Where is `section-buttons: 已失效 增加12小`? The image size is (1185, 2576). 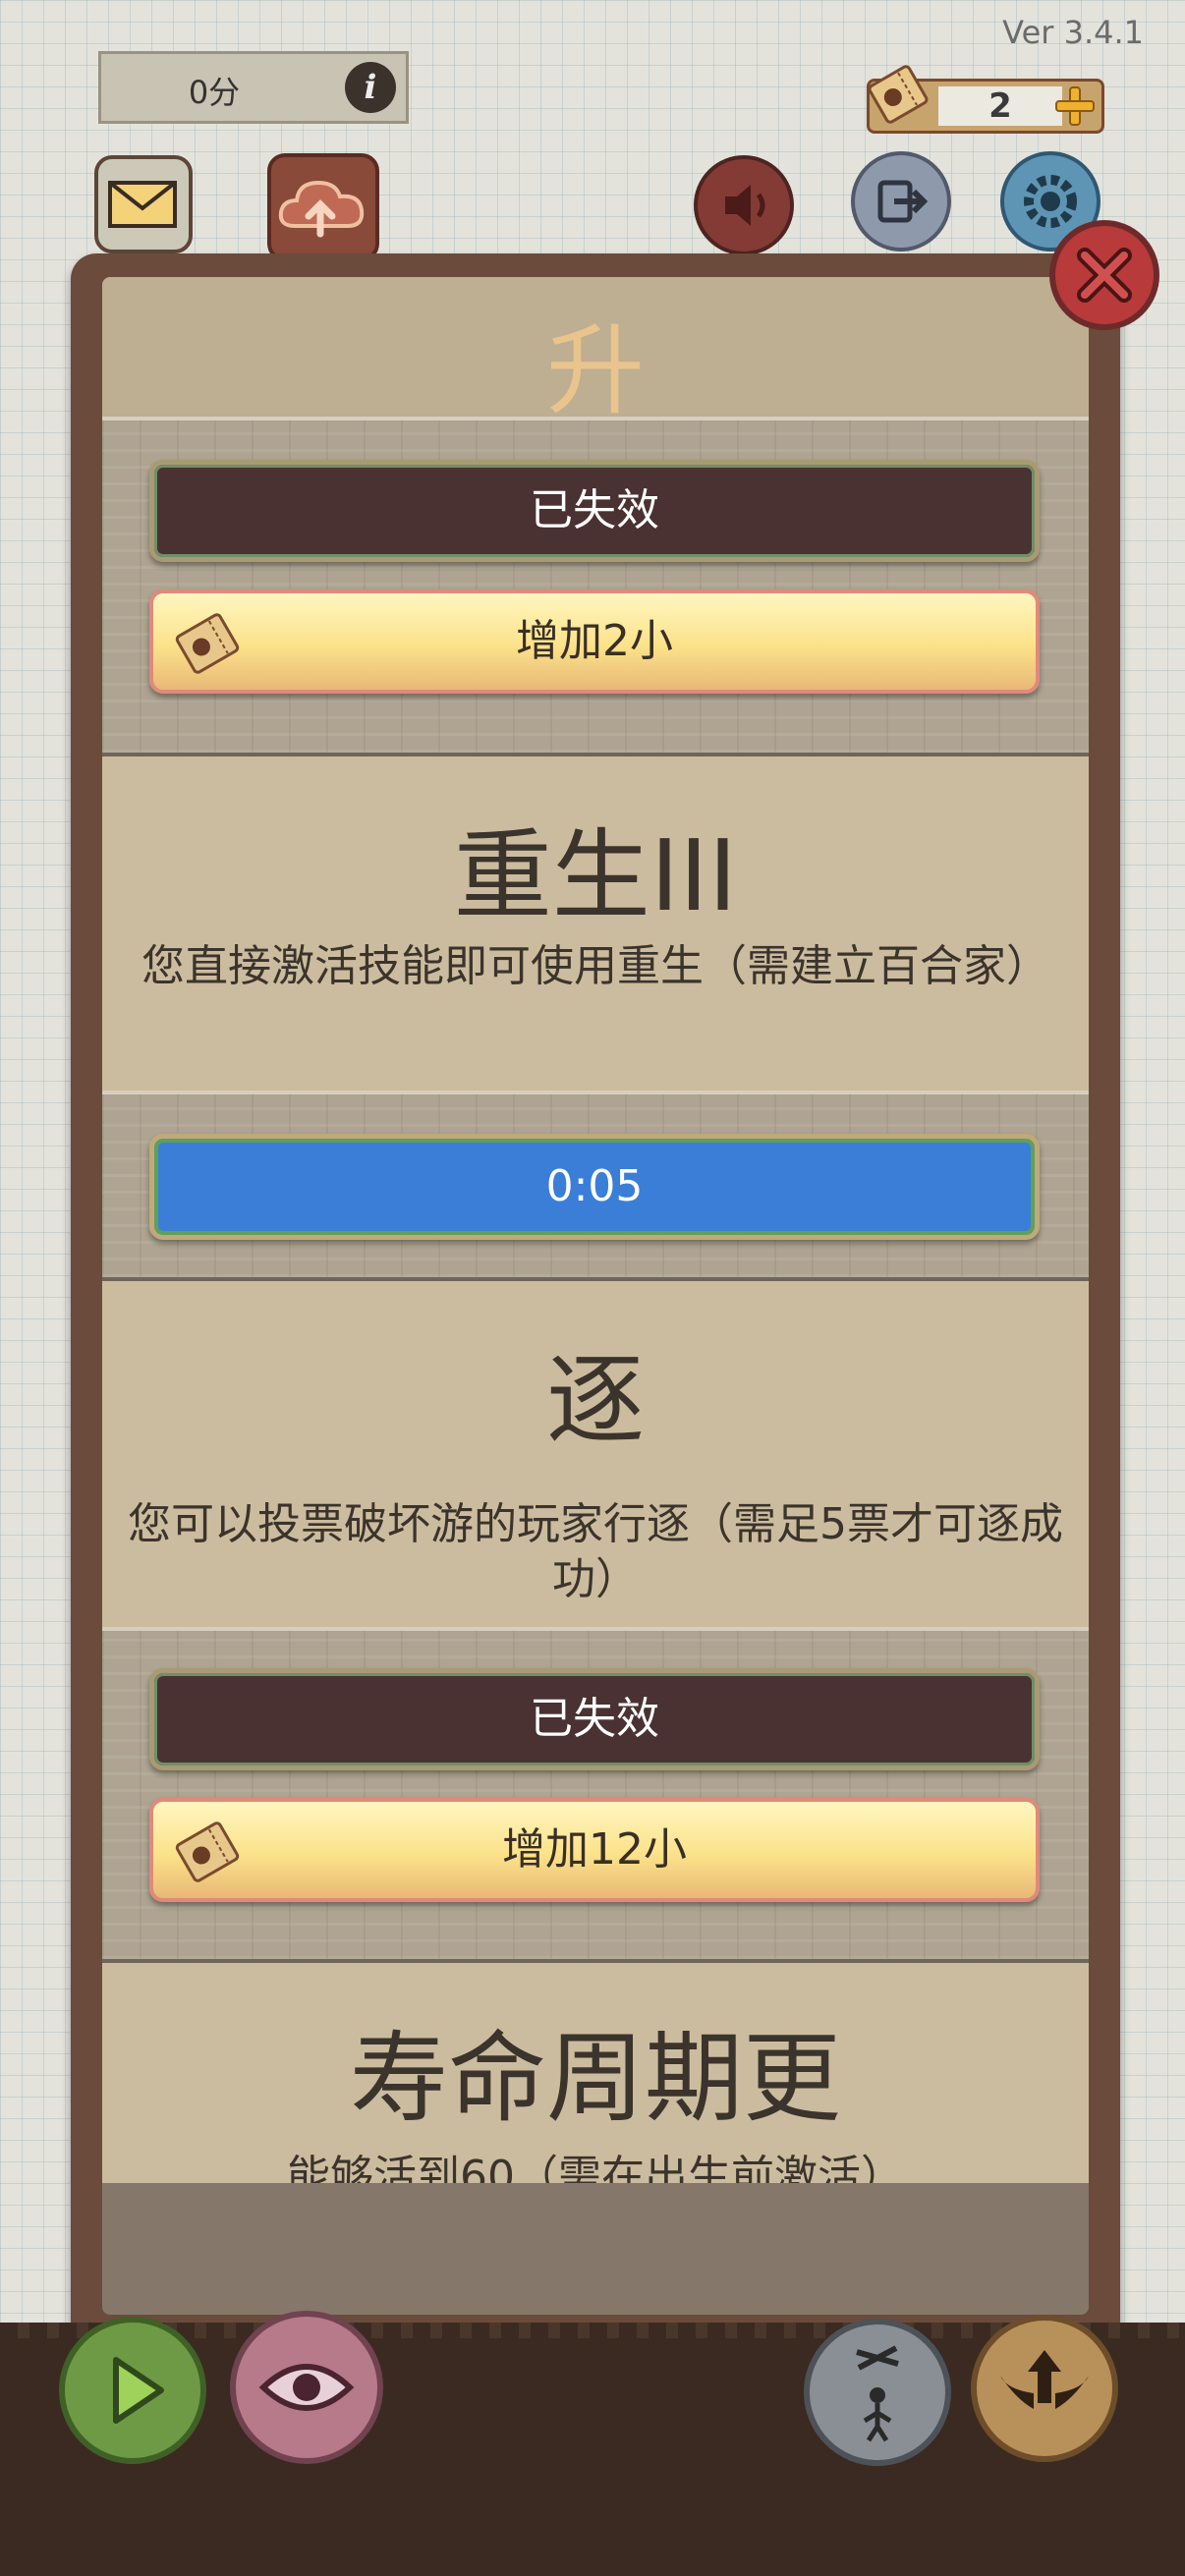
section-buttons: 已失效 增加12小 is located at coordinates (596, 1795).